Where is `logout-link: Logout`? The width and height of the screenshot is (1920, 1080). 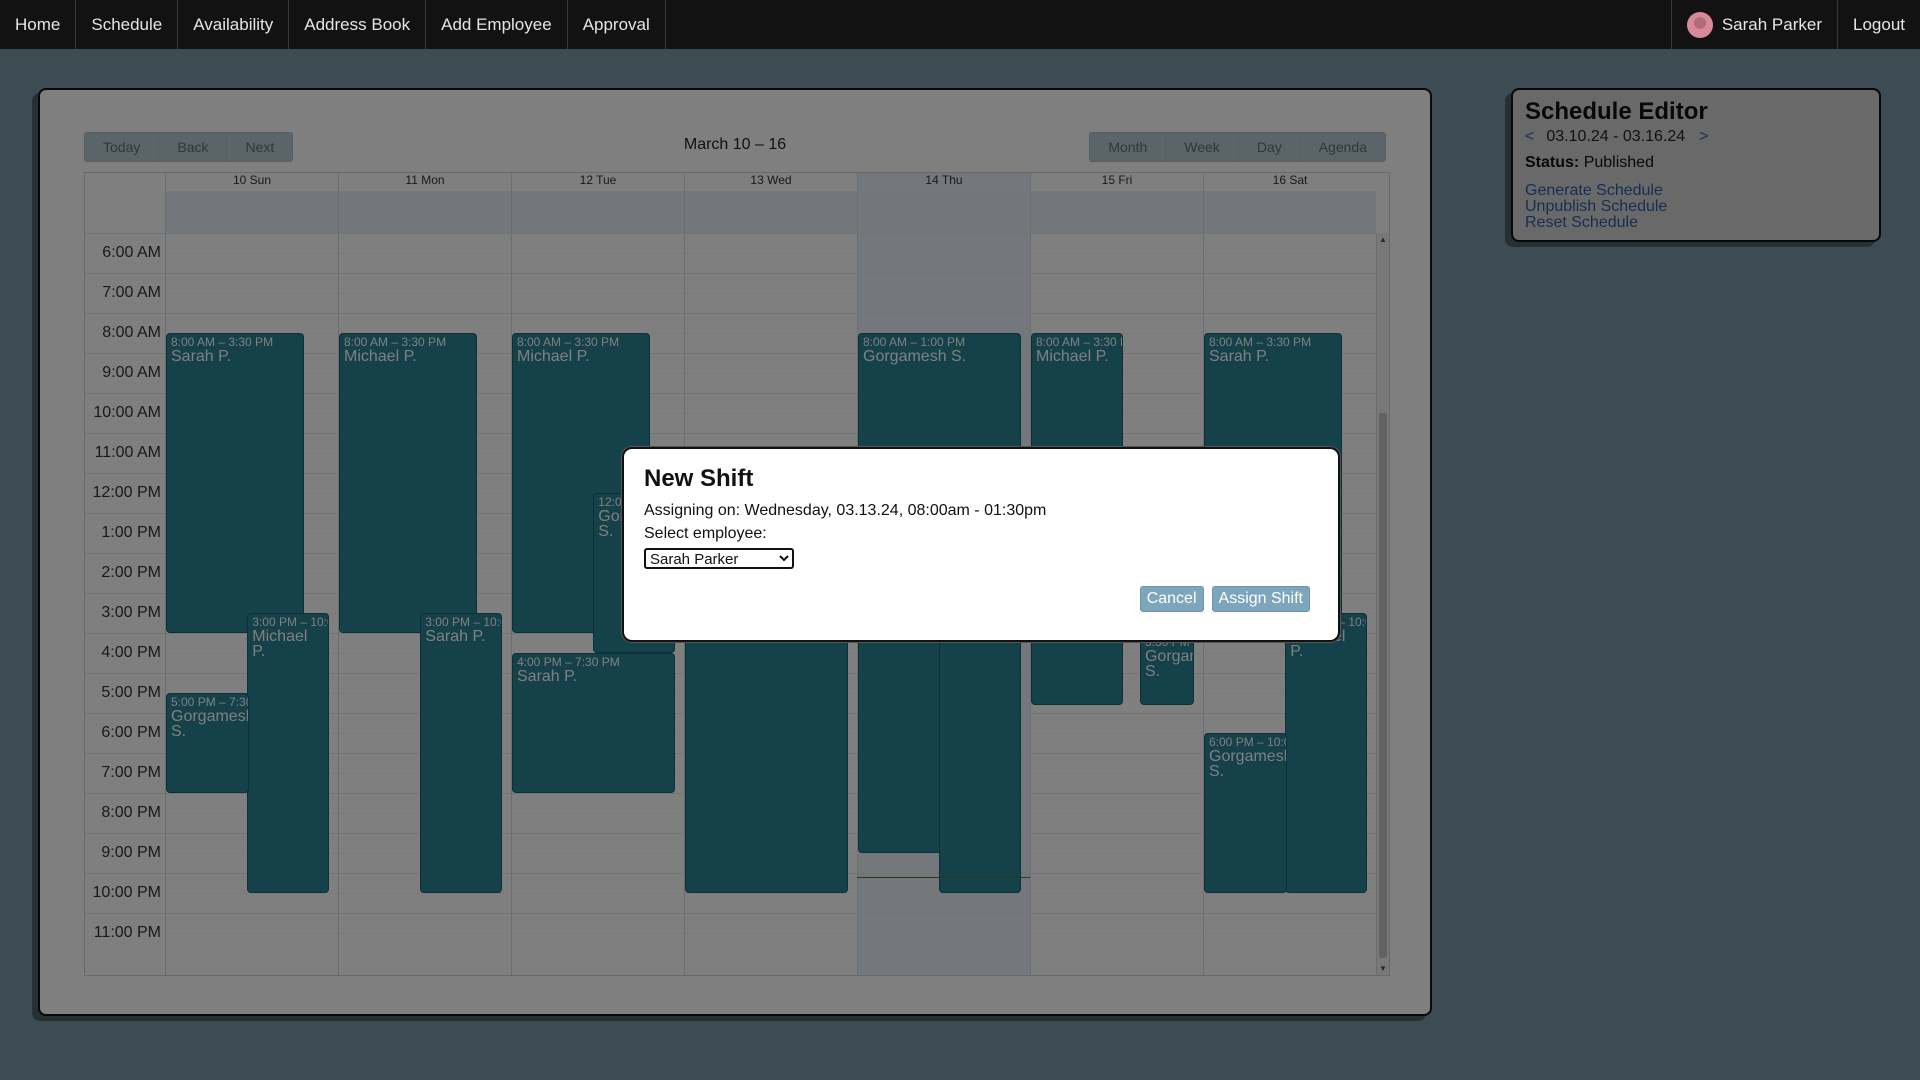
logout-link: Logout is located at coordinates (1879, 24).